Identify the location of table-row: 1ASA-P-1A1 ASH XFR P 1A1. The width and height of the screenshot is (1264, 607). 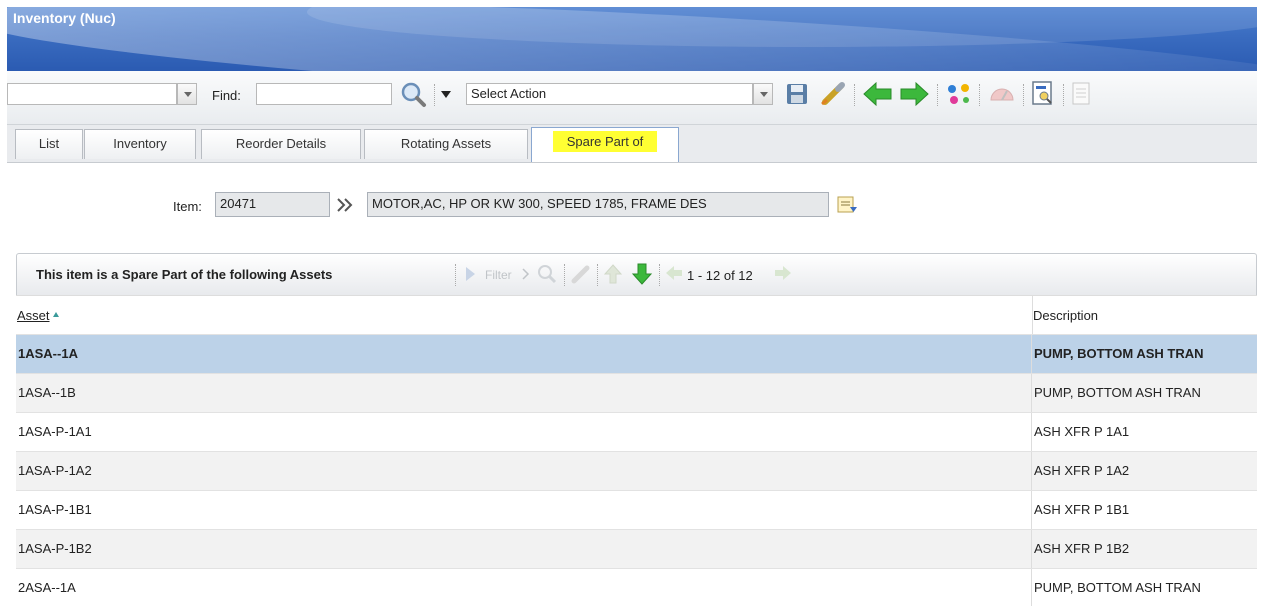
(636, 431).